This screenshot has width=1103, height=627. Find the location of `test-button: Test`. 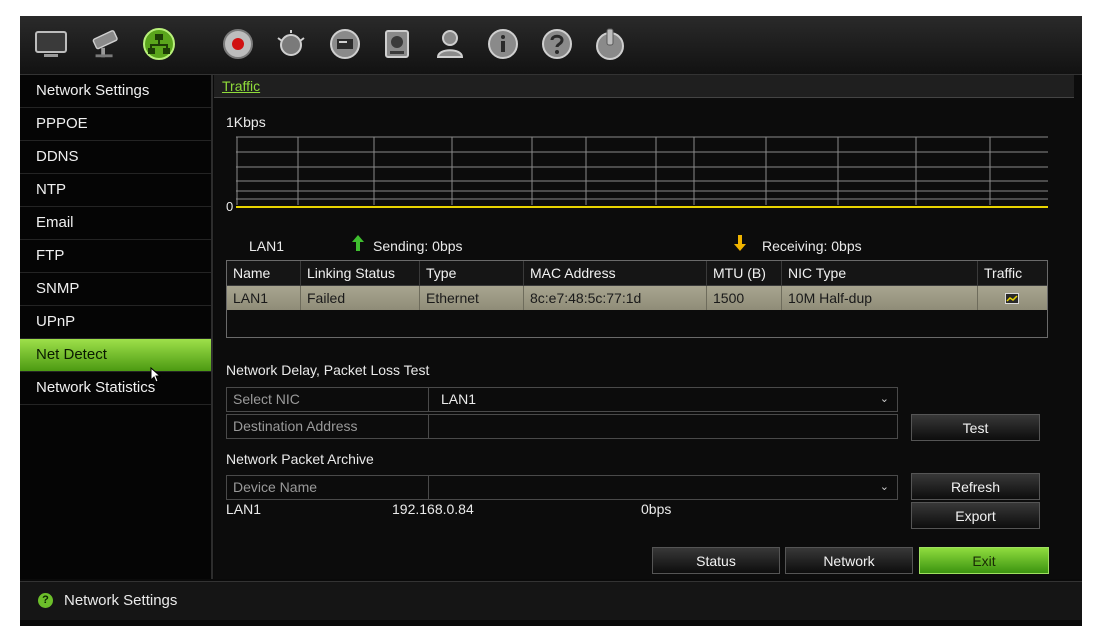

test-button: Test is located at coordinates (975, 427).